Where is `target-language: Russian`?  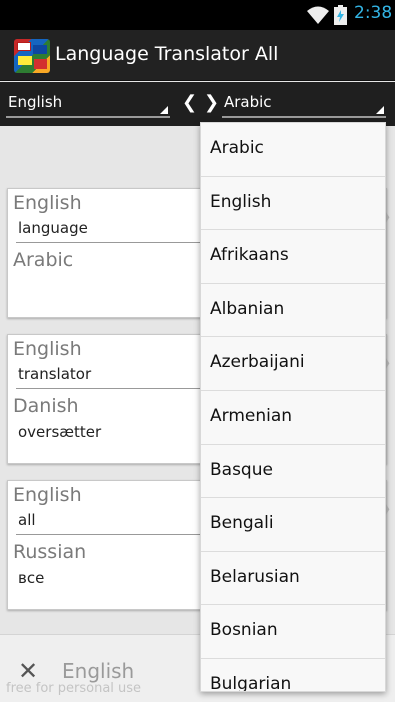
target-language: Russian is located at coordinates (50, 552).